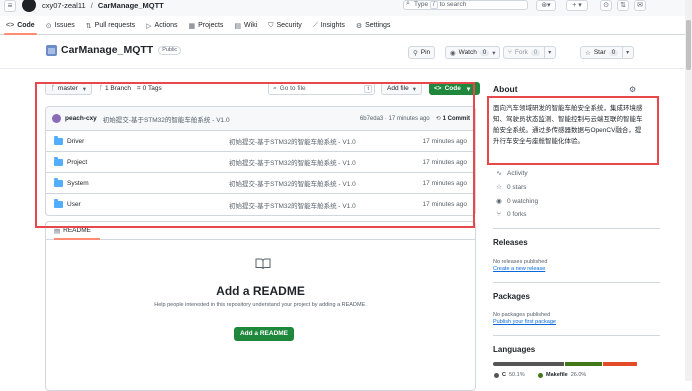 Image resolution: width=692 pixels, height=391 pixels. Describe the element at coordinates (60, 26) in the screenshot. I see `tab-issues: ⊙ Issues` at that location.